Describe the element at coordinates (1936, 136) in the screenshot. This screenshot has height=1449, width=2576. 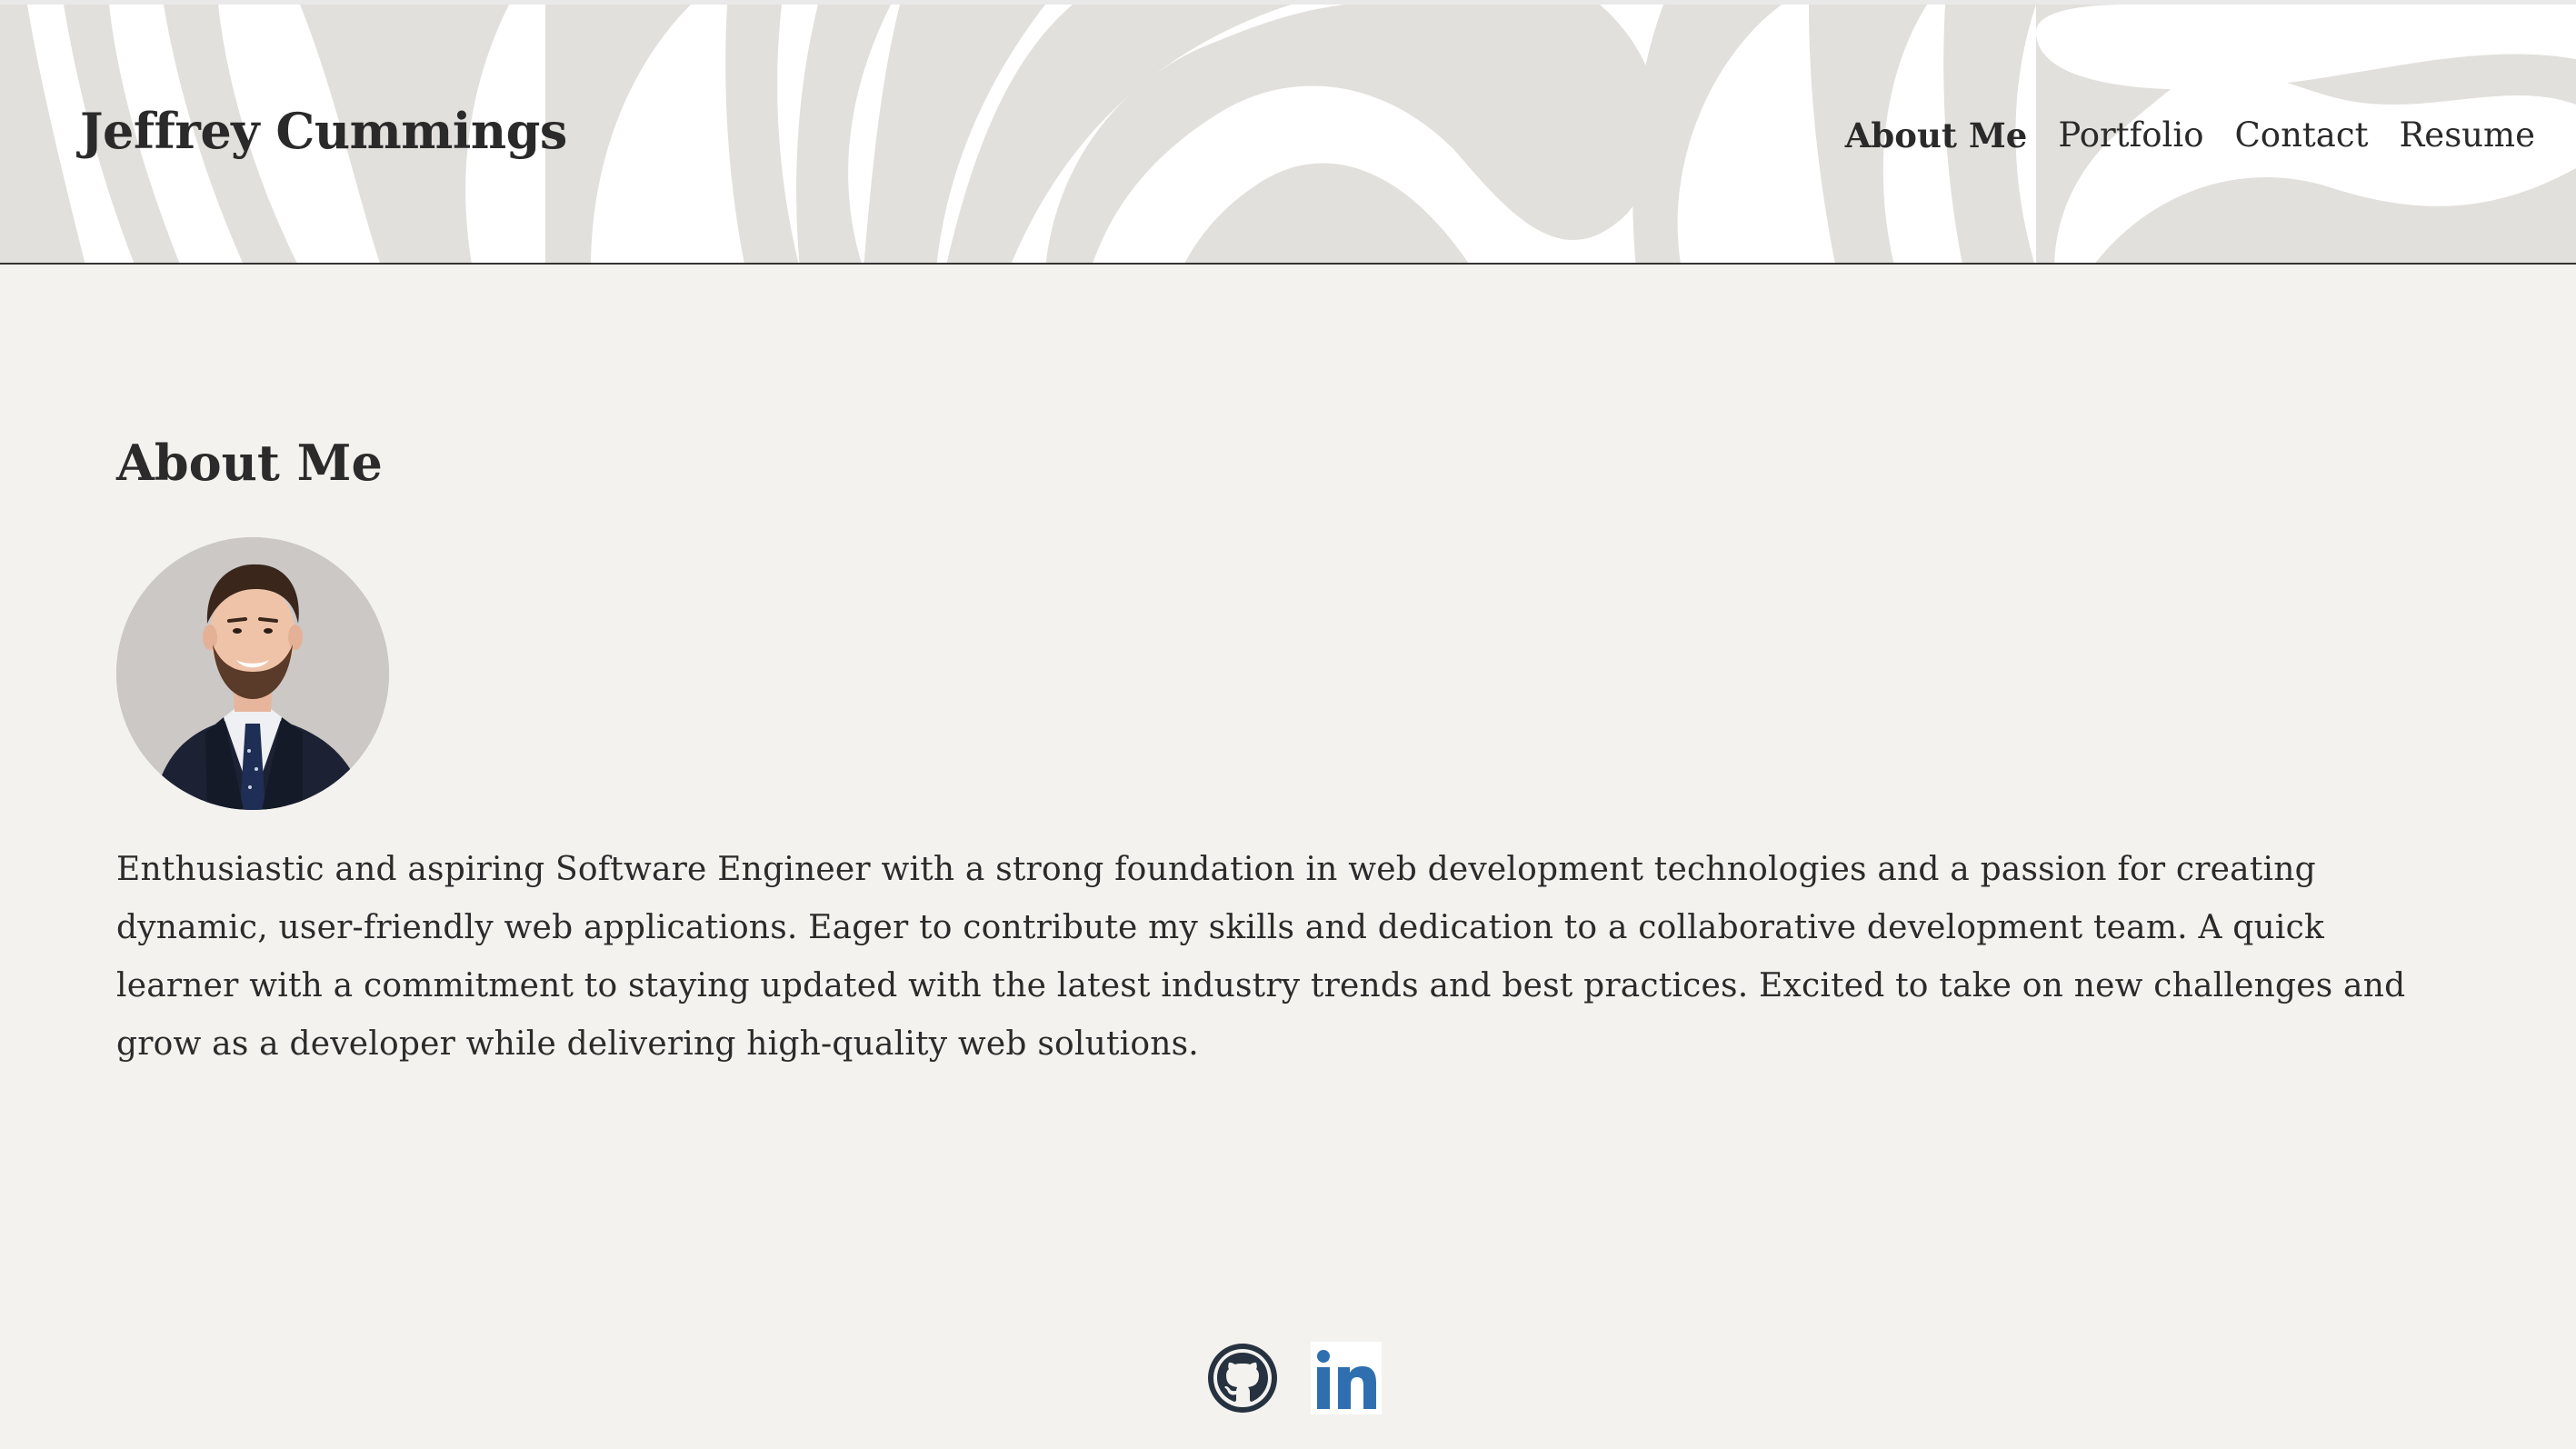
I see `nav-link-about-me: About Me` at that location.